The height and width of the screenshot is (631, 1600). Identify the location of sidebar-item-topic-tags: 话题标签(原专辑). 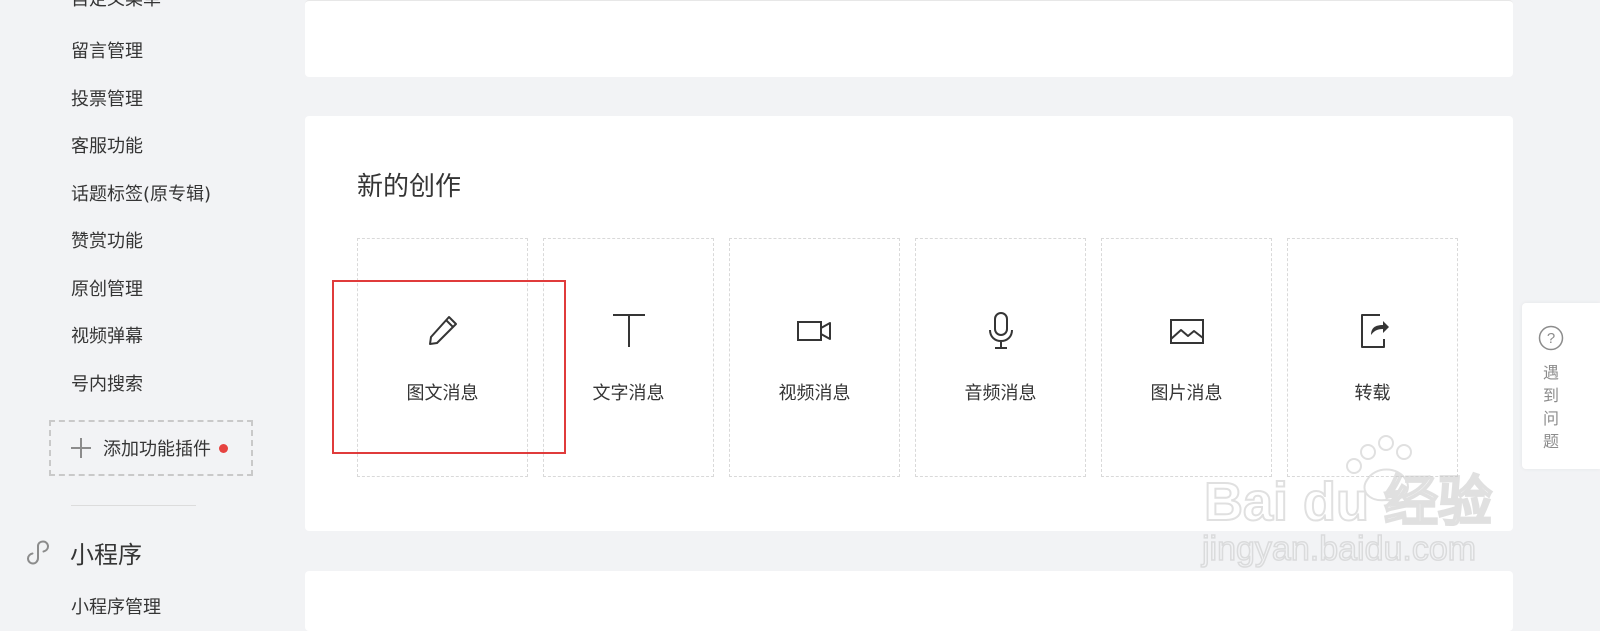
(141, 195).